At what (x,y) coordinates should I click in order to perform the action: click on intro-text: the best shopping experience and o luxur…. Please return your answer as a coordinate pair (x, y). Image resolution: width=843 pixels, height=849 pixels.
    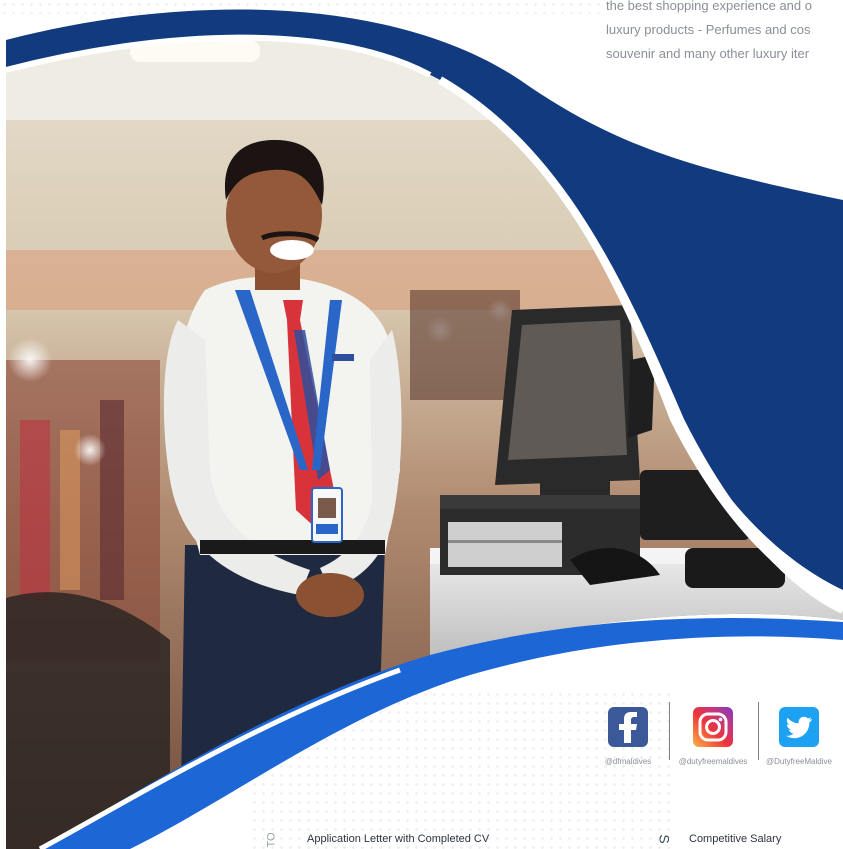
    Looking at the image, I should click on (724, 33).